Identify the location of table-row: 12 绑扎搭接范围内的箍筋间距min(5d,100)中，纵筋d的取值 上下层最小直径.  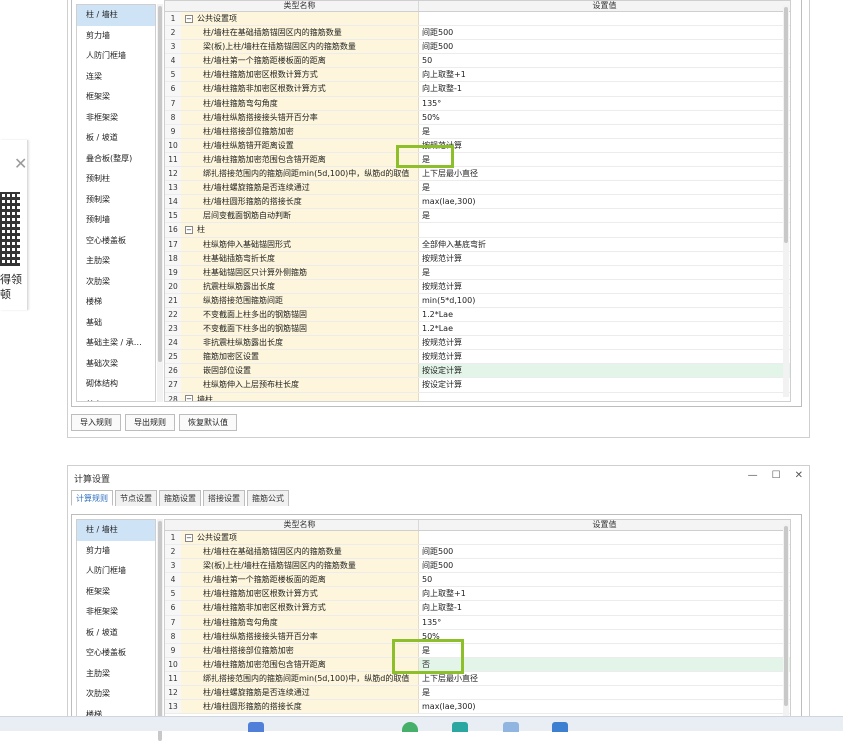
(477, 174).